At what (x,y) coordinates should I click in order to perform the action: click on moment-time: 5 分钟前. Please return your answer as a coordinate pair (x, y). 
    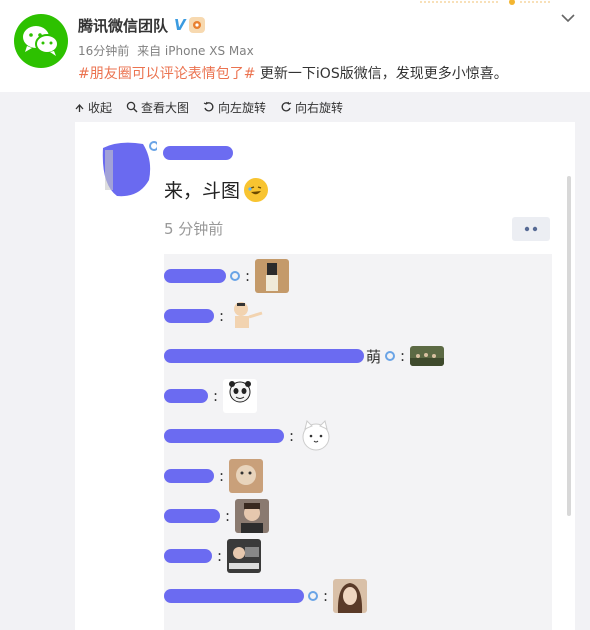
    Looking at the image, I should click on (194, 229).